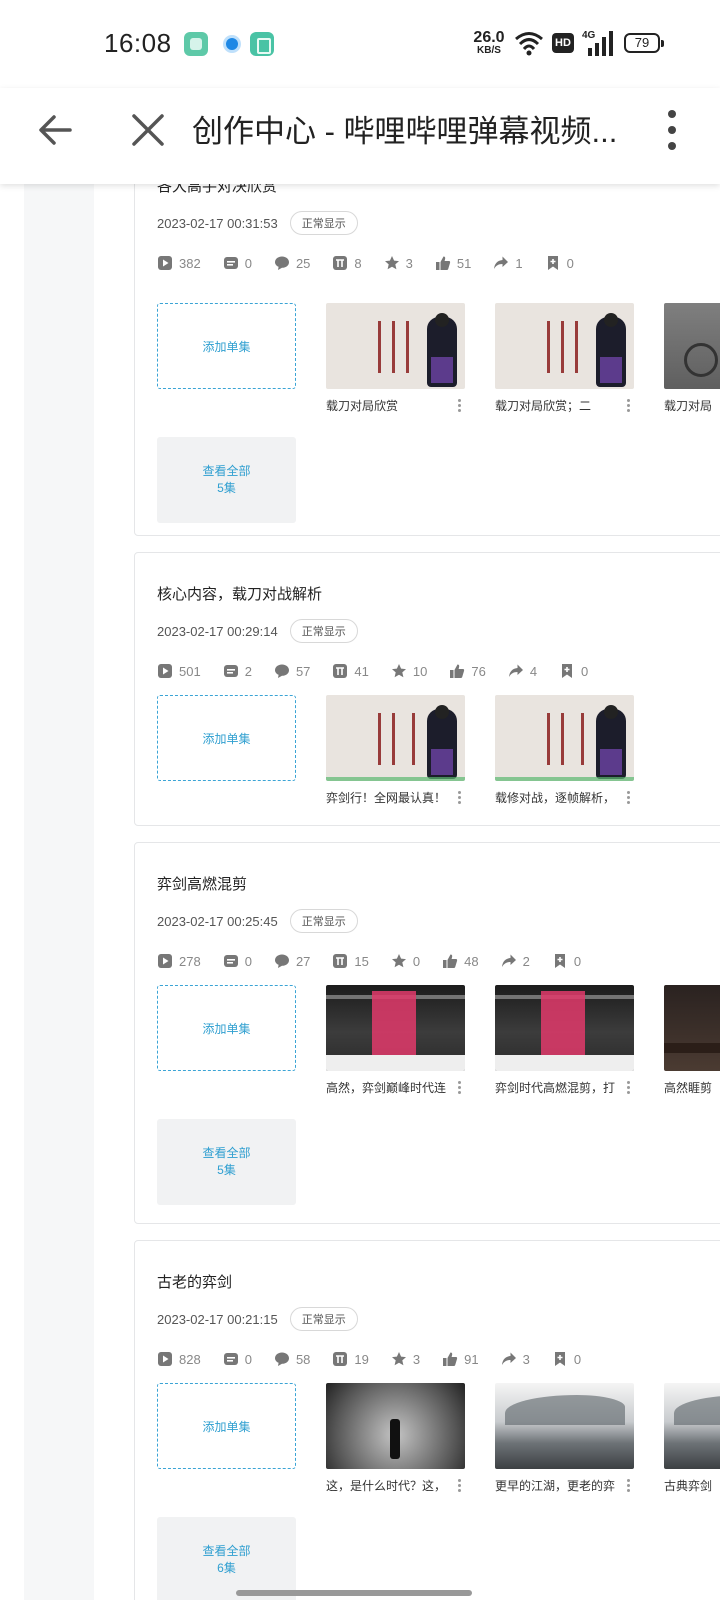 This screenshot has width=720, height=1600. What do you see at coordinates (190, 671) in the screenshot?
I see `stat-value: 501` at bounding box center [190, 671].